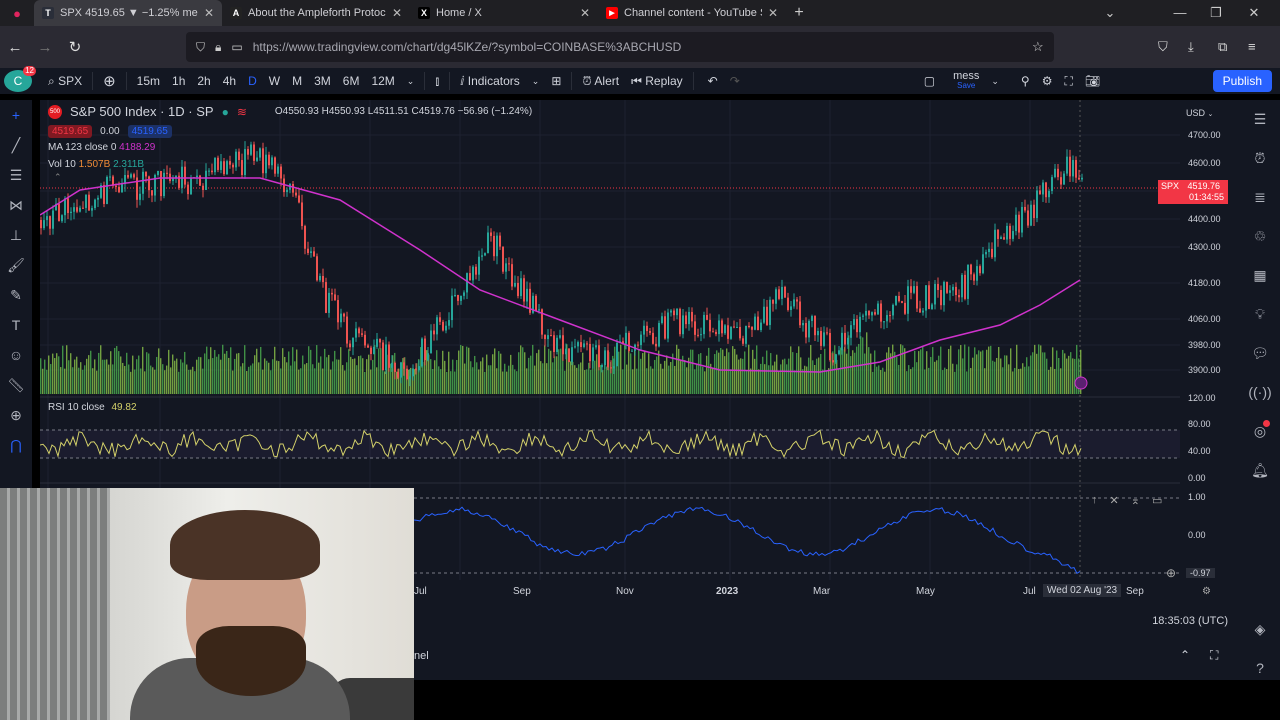  I want to click on interval-d: D, so click(252, 81).